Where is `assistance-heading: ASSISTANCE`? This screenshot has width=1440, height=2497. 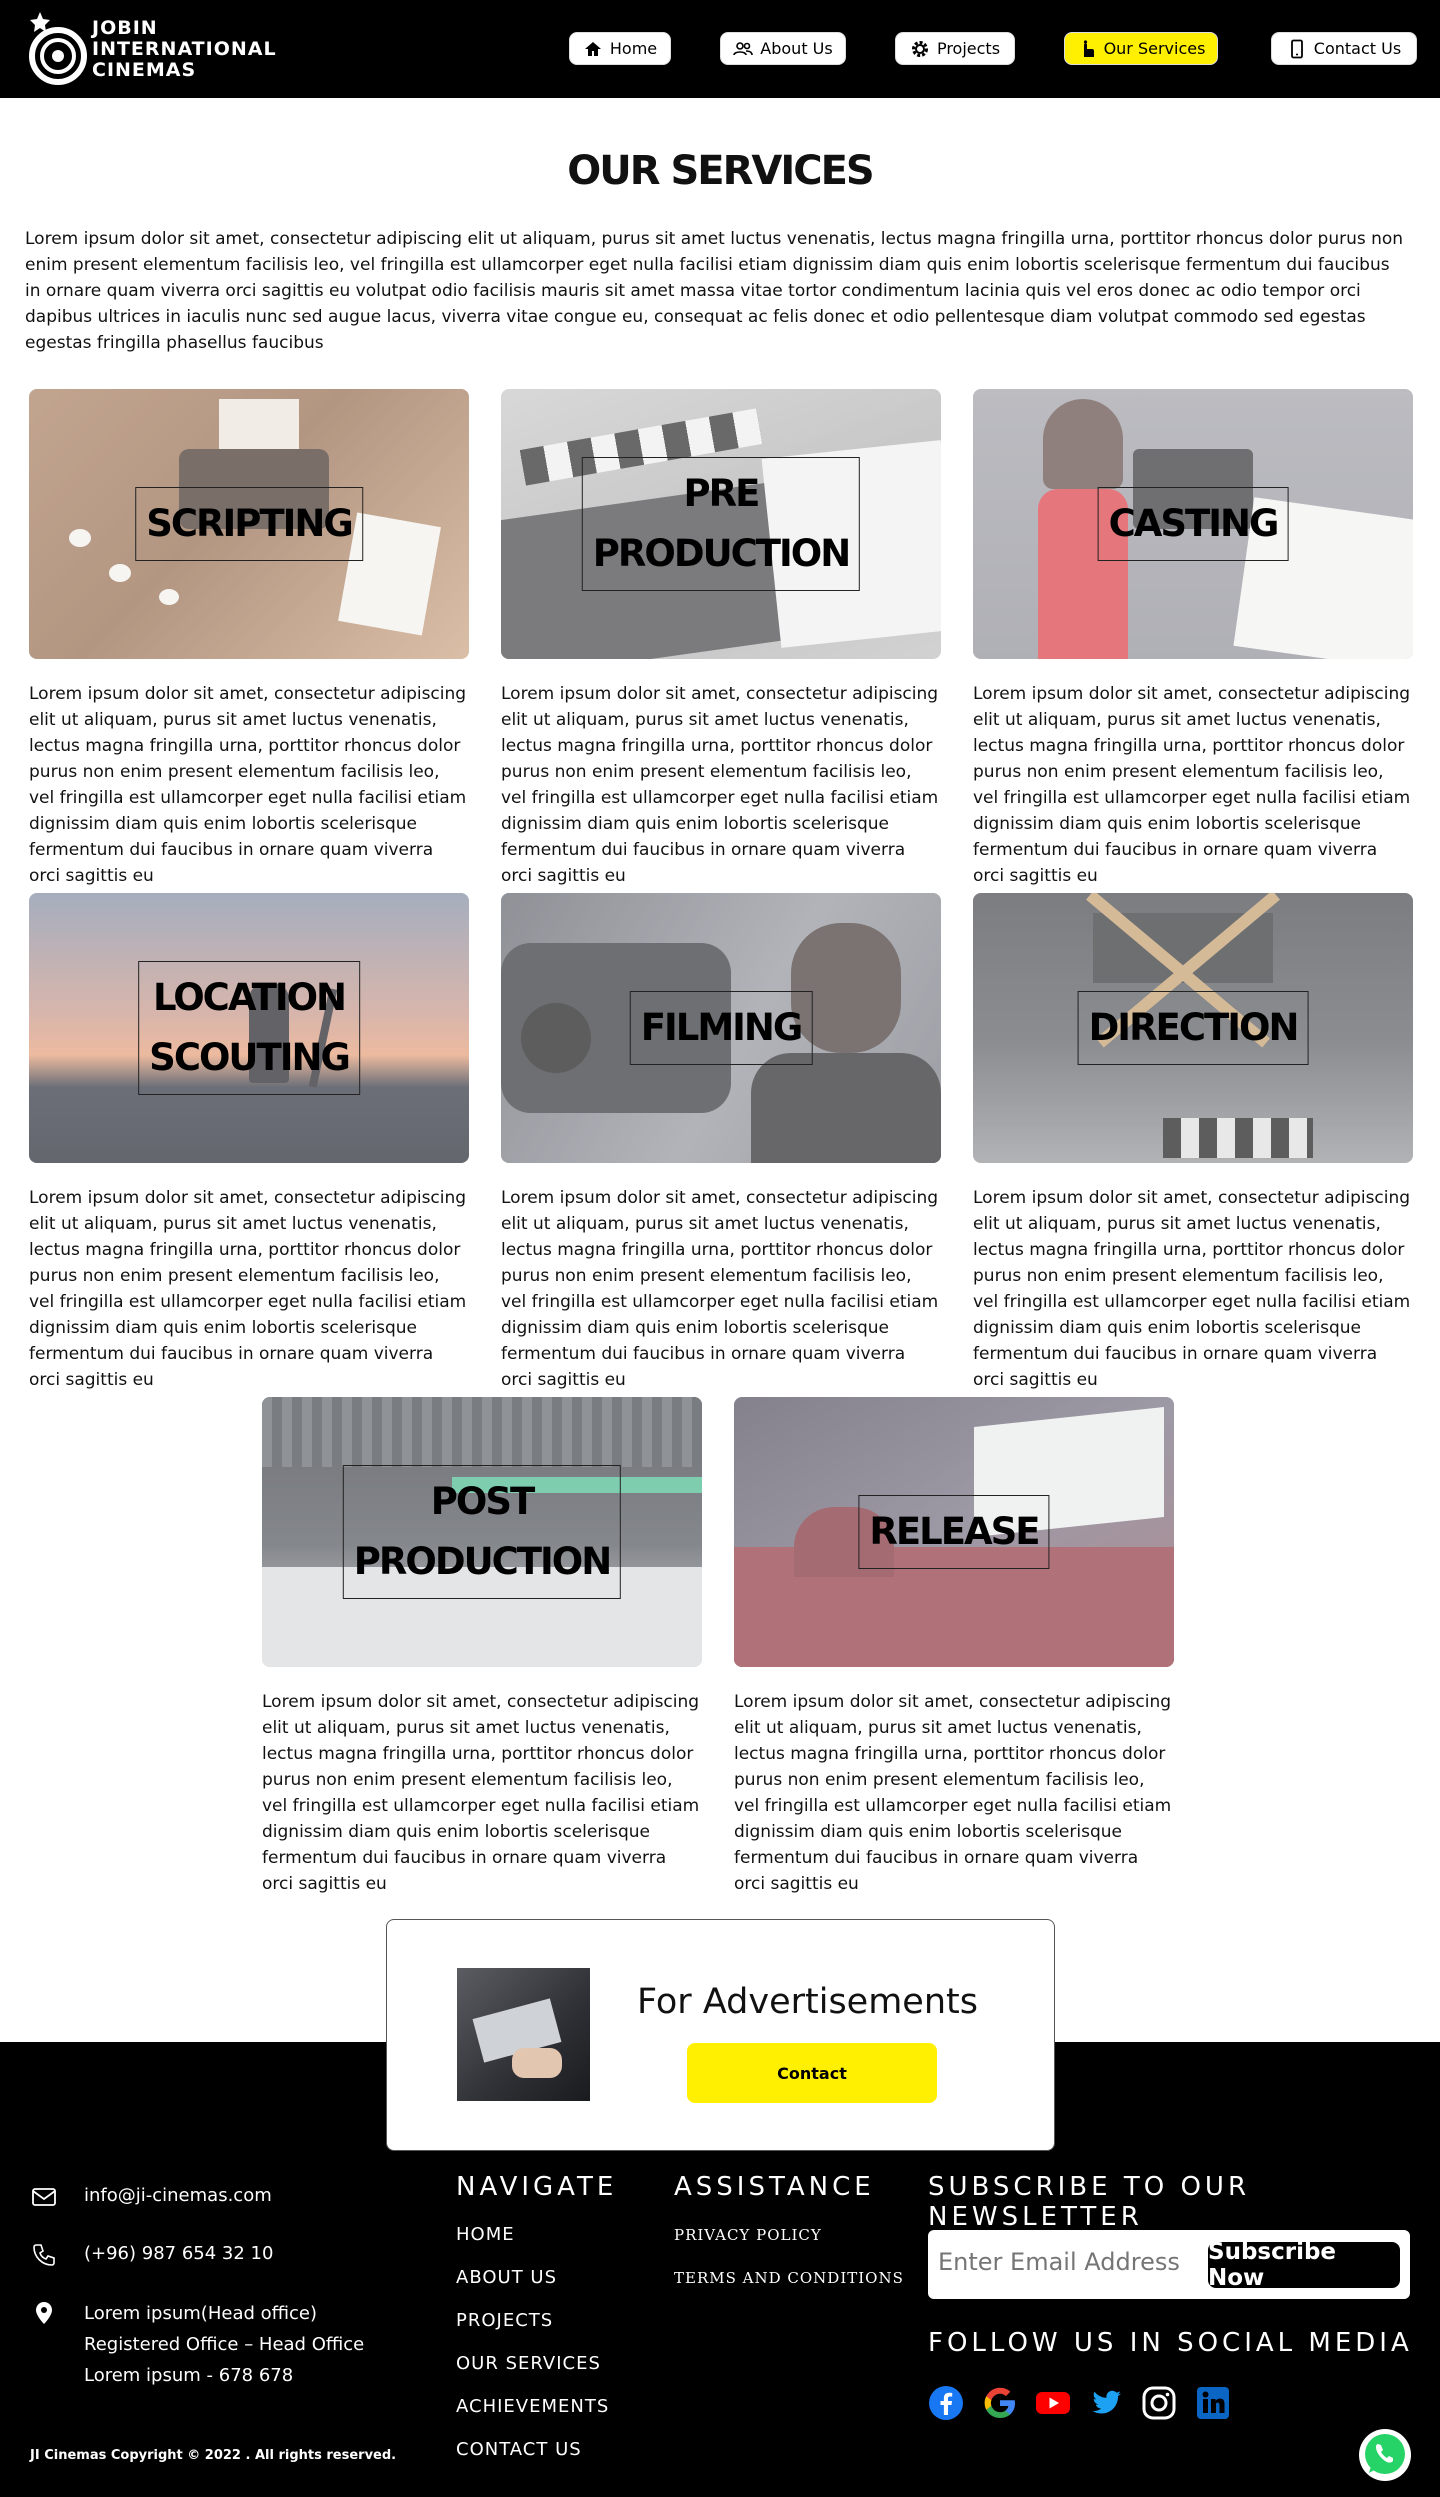 assistance-heading: ASSISTANCE is located at coordinates (774, 2187).